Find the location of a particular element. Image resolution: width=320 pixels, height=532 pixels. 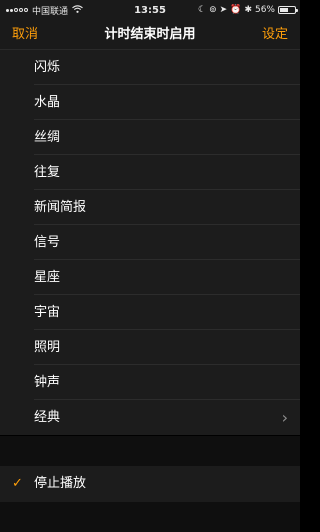

status-bar: 中国联通 13:55 ☾ ⊚ ➤ ⏰ ✱ 56% is located at coordinates (150, 10).